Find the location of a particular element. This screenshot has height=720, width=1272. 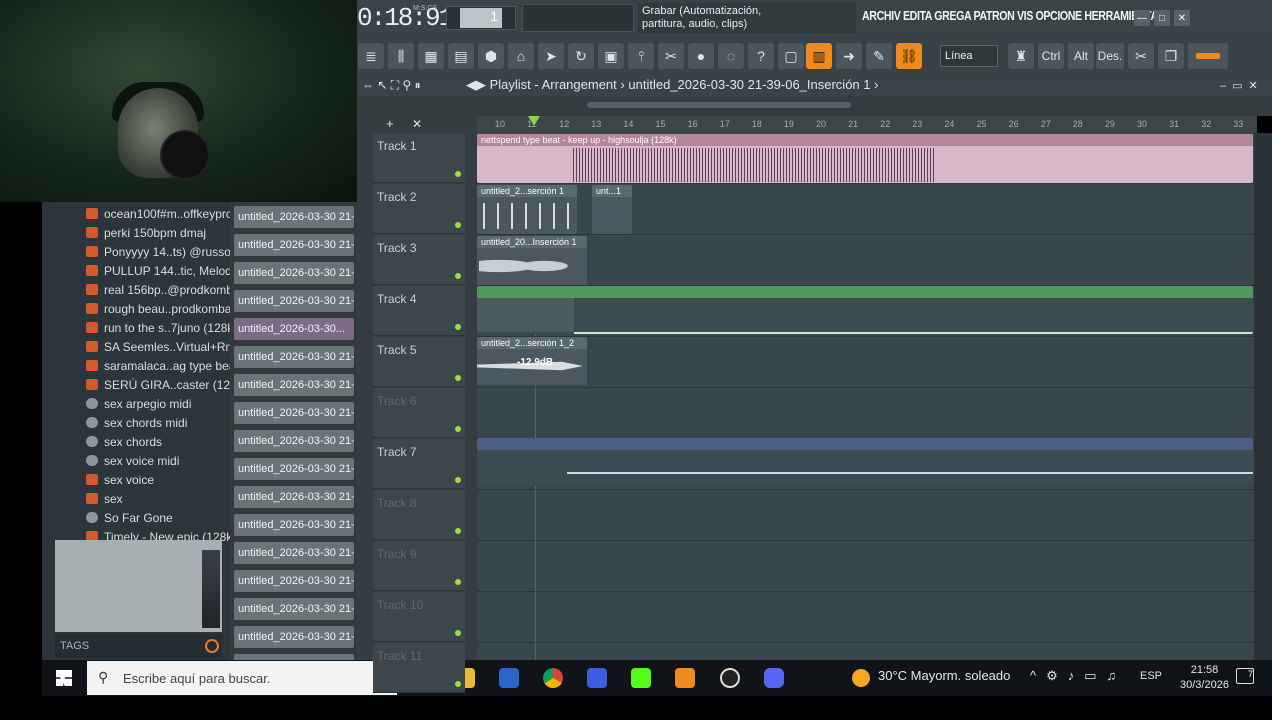

browser-item: run to the s..7juno (128k) is located at coordinates (136, 327).